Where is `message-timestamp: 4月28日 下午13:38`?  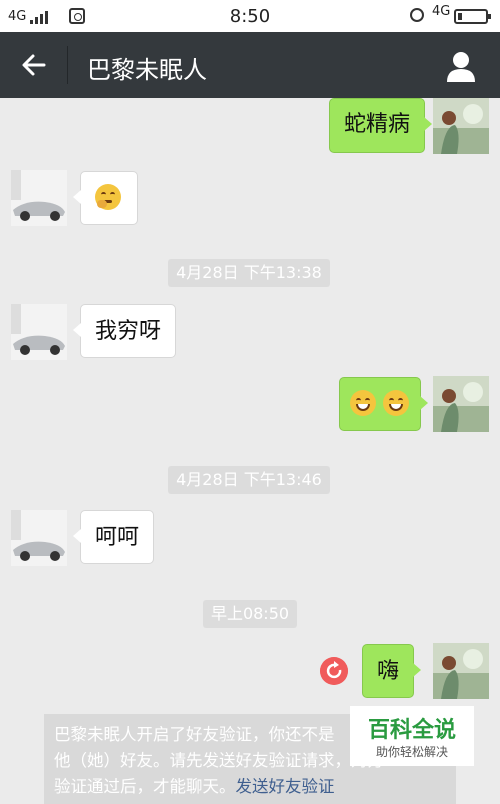 message-timestamp: 4月28日 下午13:38 is located at coordinates (249, 273).